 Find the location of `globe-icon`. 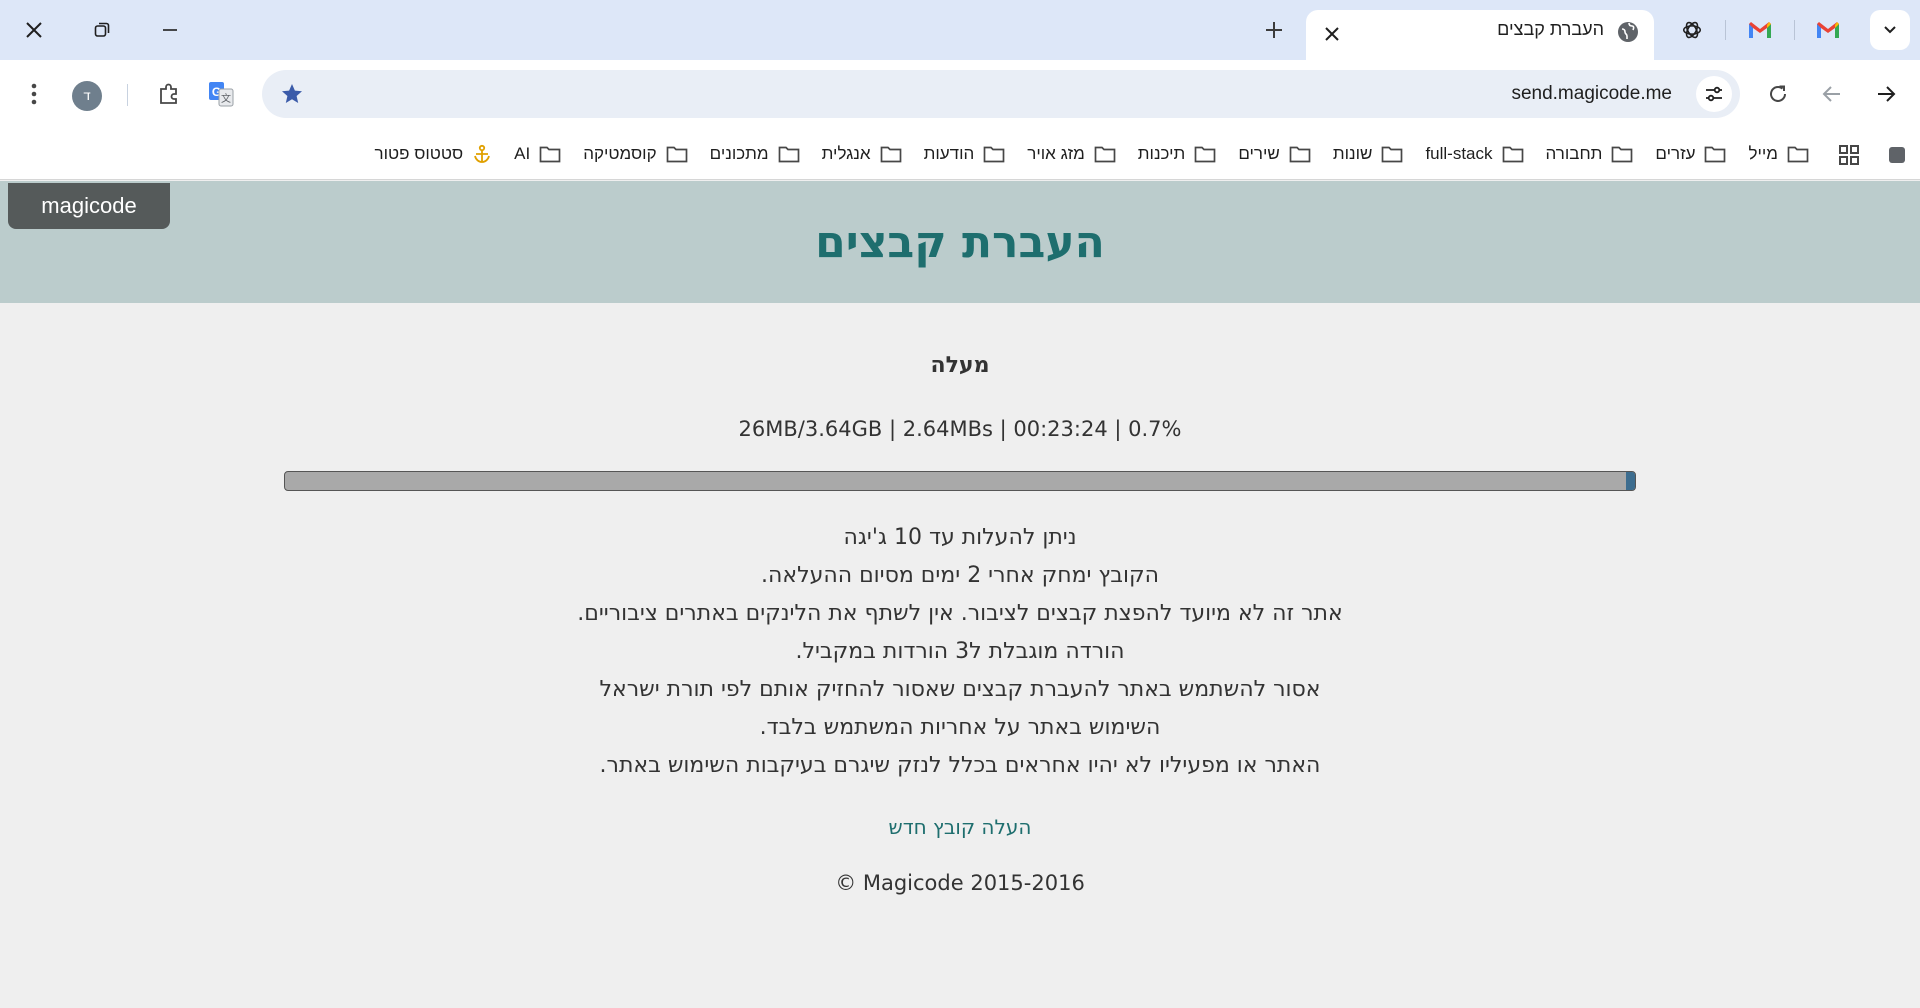

globe-icon is located at coordinates (1628, 32).